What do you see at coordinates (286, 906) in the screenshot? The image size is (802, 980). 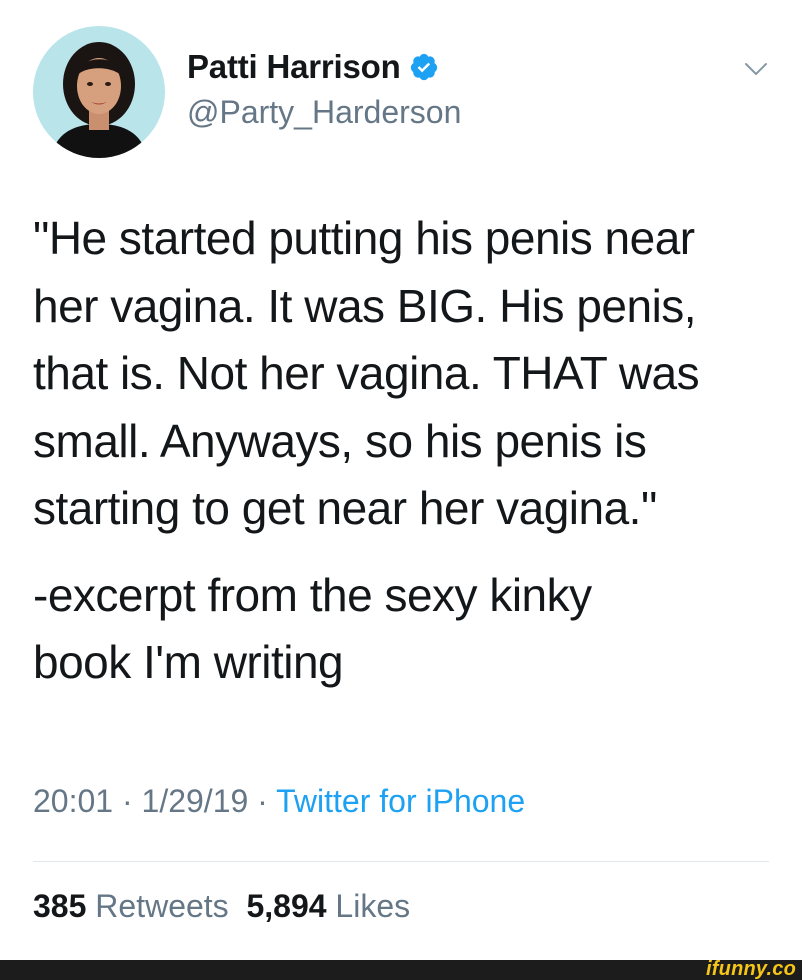 I see `likes-count: 5,894` at bounding box center [286, 906].